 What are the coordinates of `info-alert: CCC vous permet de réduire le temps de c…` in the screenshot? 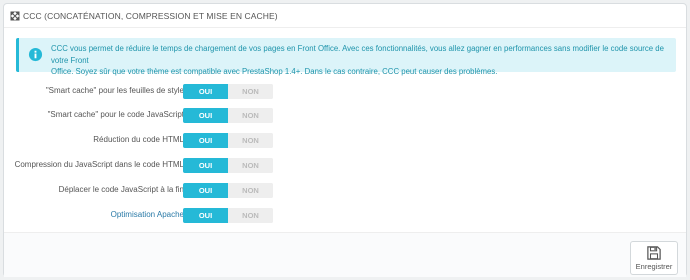 It's located at (346, 57).